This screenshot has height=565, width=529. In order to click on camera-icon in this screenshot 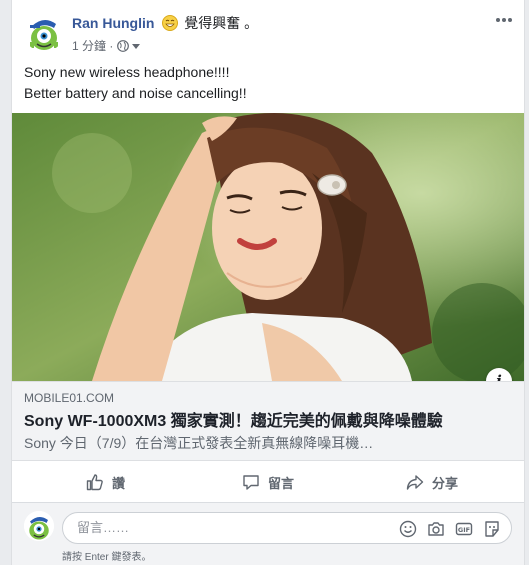, I will do `click(436, 529)`.